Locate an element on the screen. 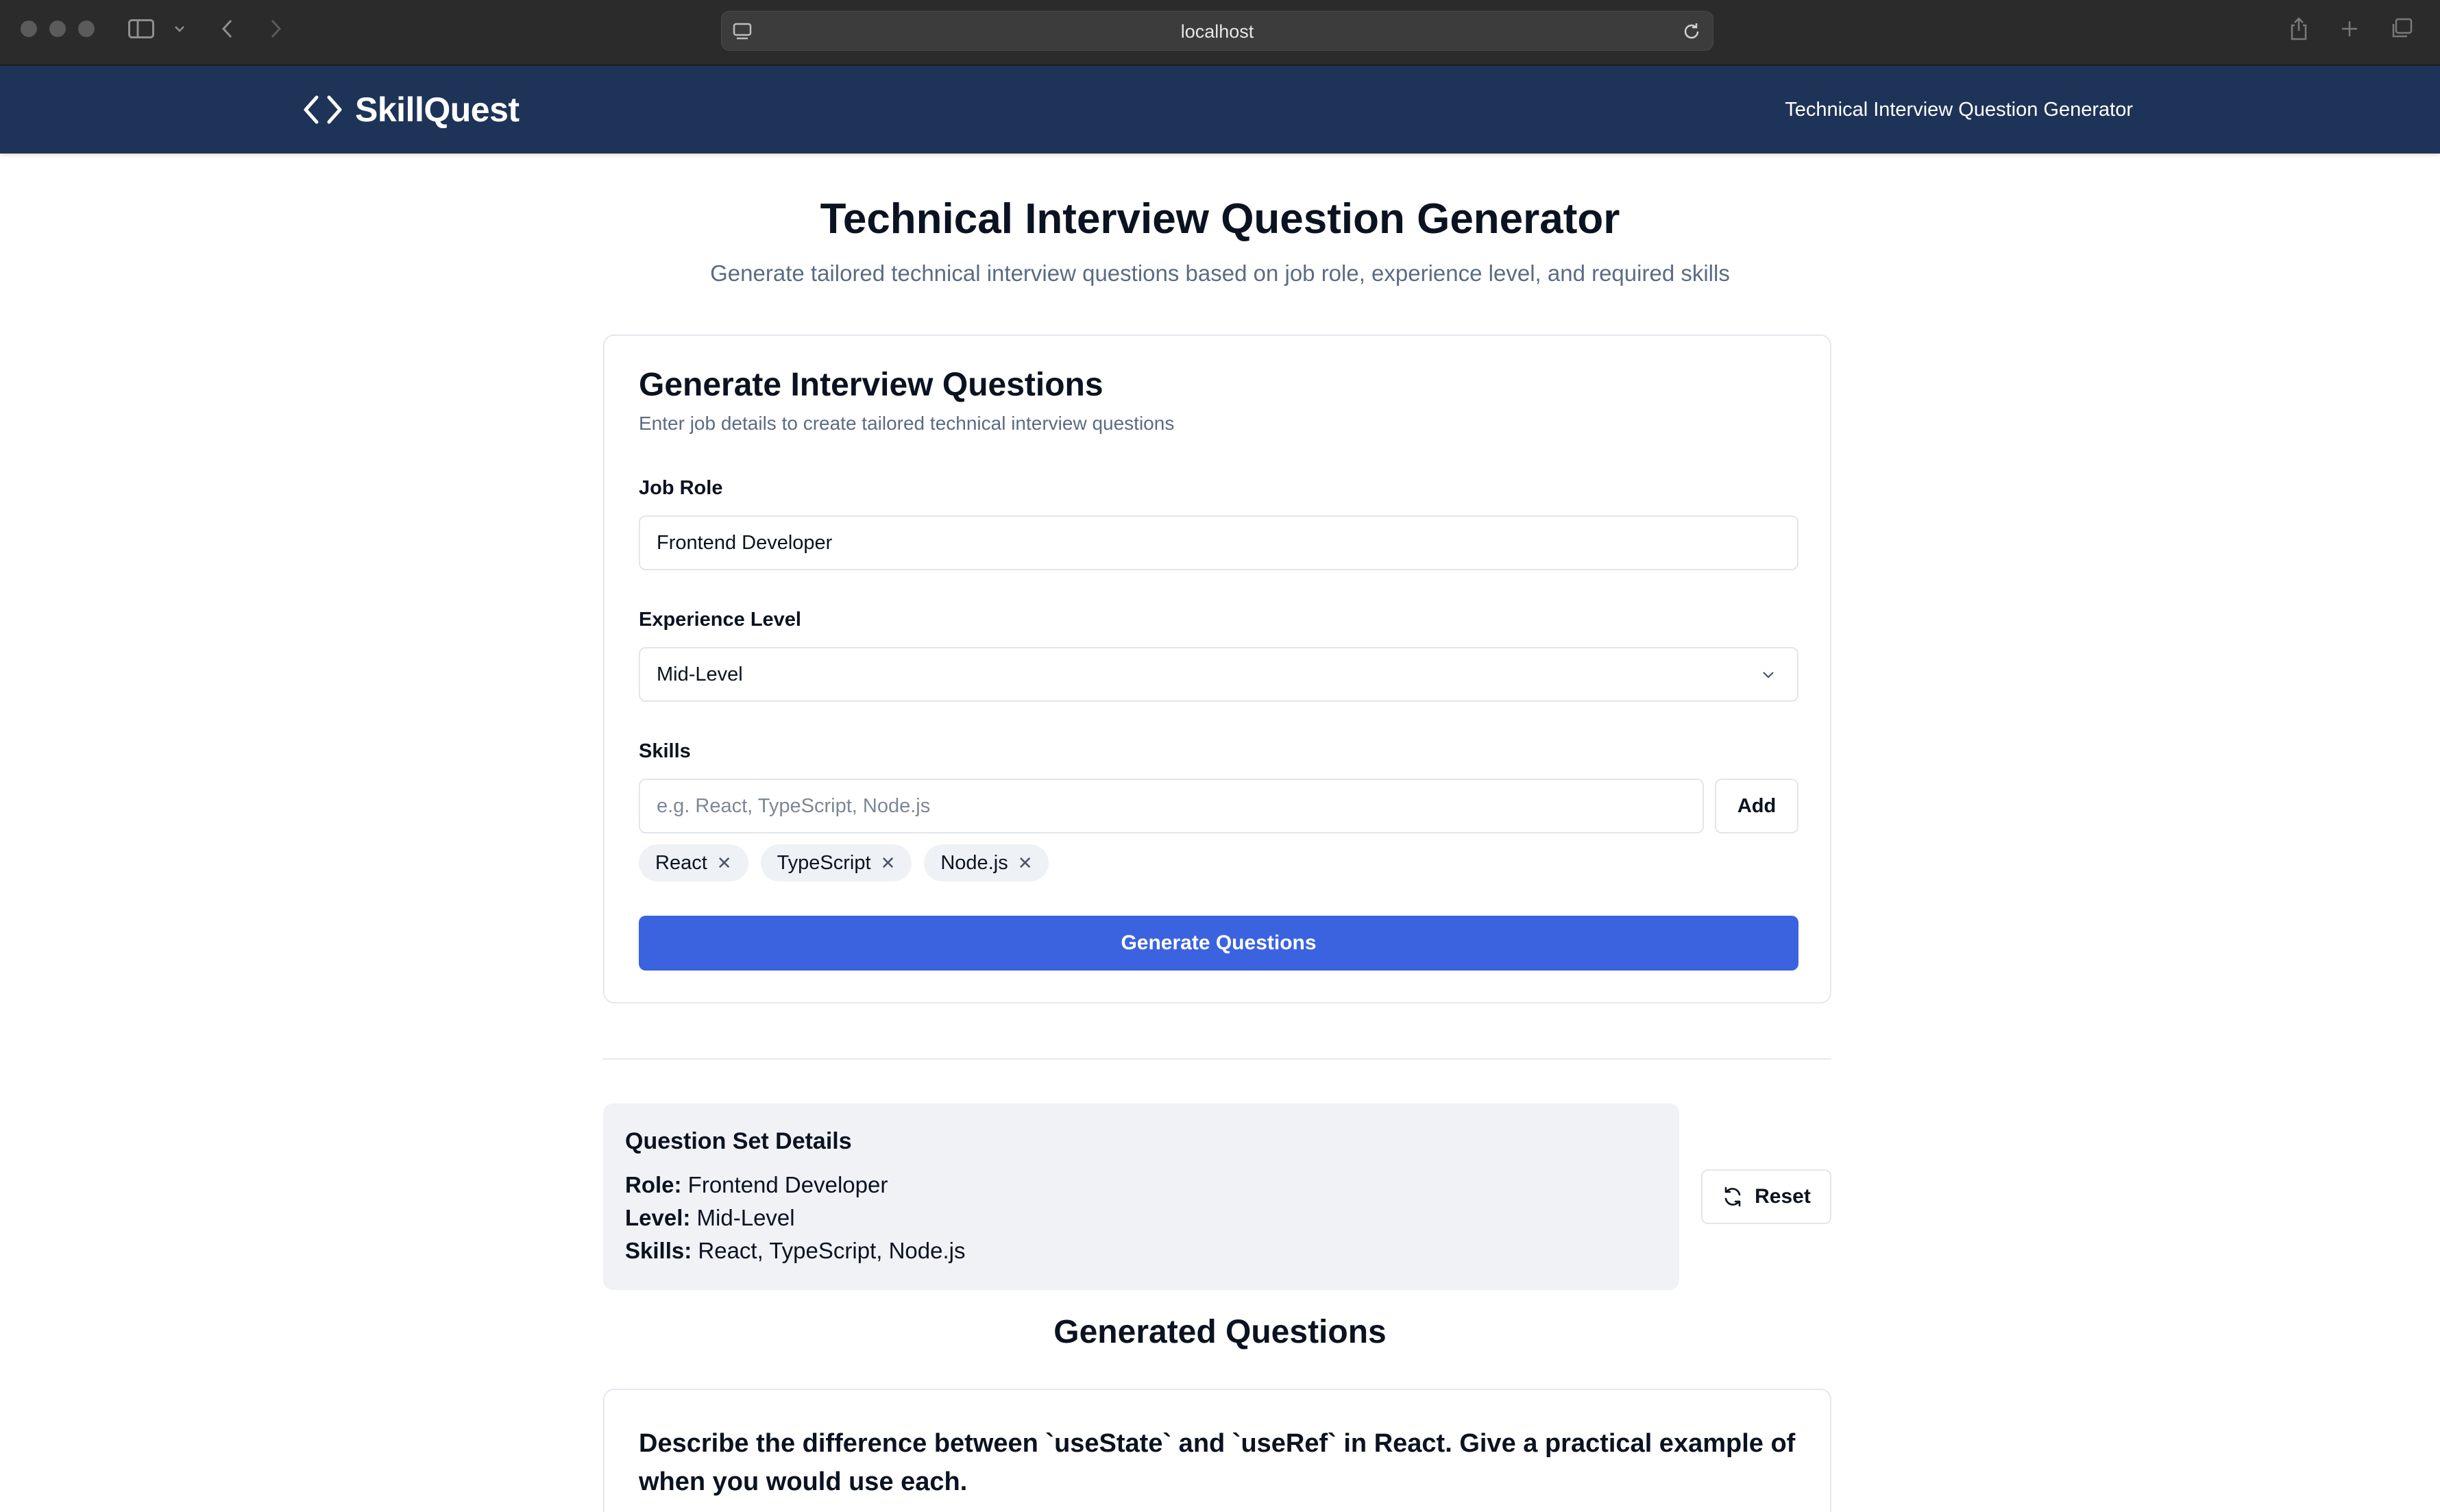 The image size is (2440, 1512). back-icon is located at coordinates (228, 29).